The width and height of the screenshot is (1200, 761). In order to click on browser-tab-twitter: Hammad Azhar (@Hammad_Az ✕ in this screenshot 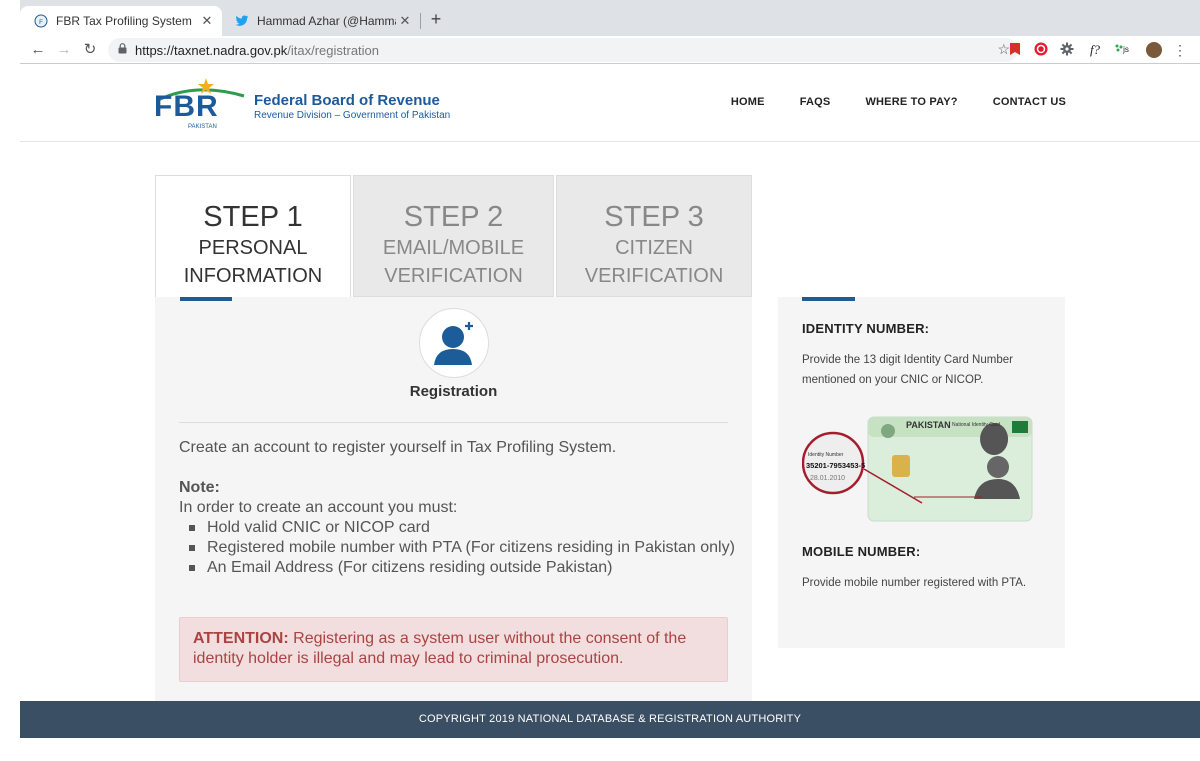, I will do `click(322, 21)`.